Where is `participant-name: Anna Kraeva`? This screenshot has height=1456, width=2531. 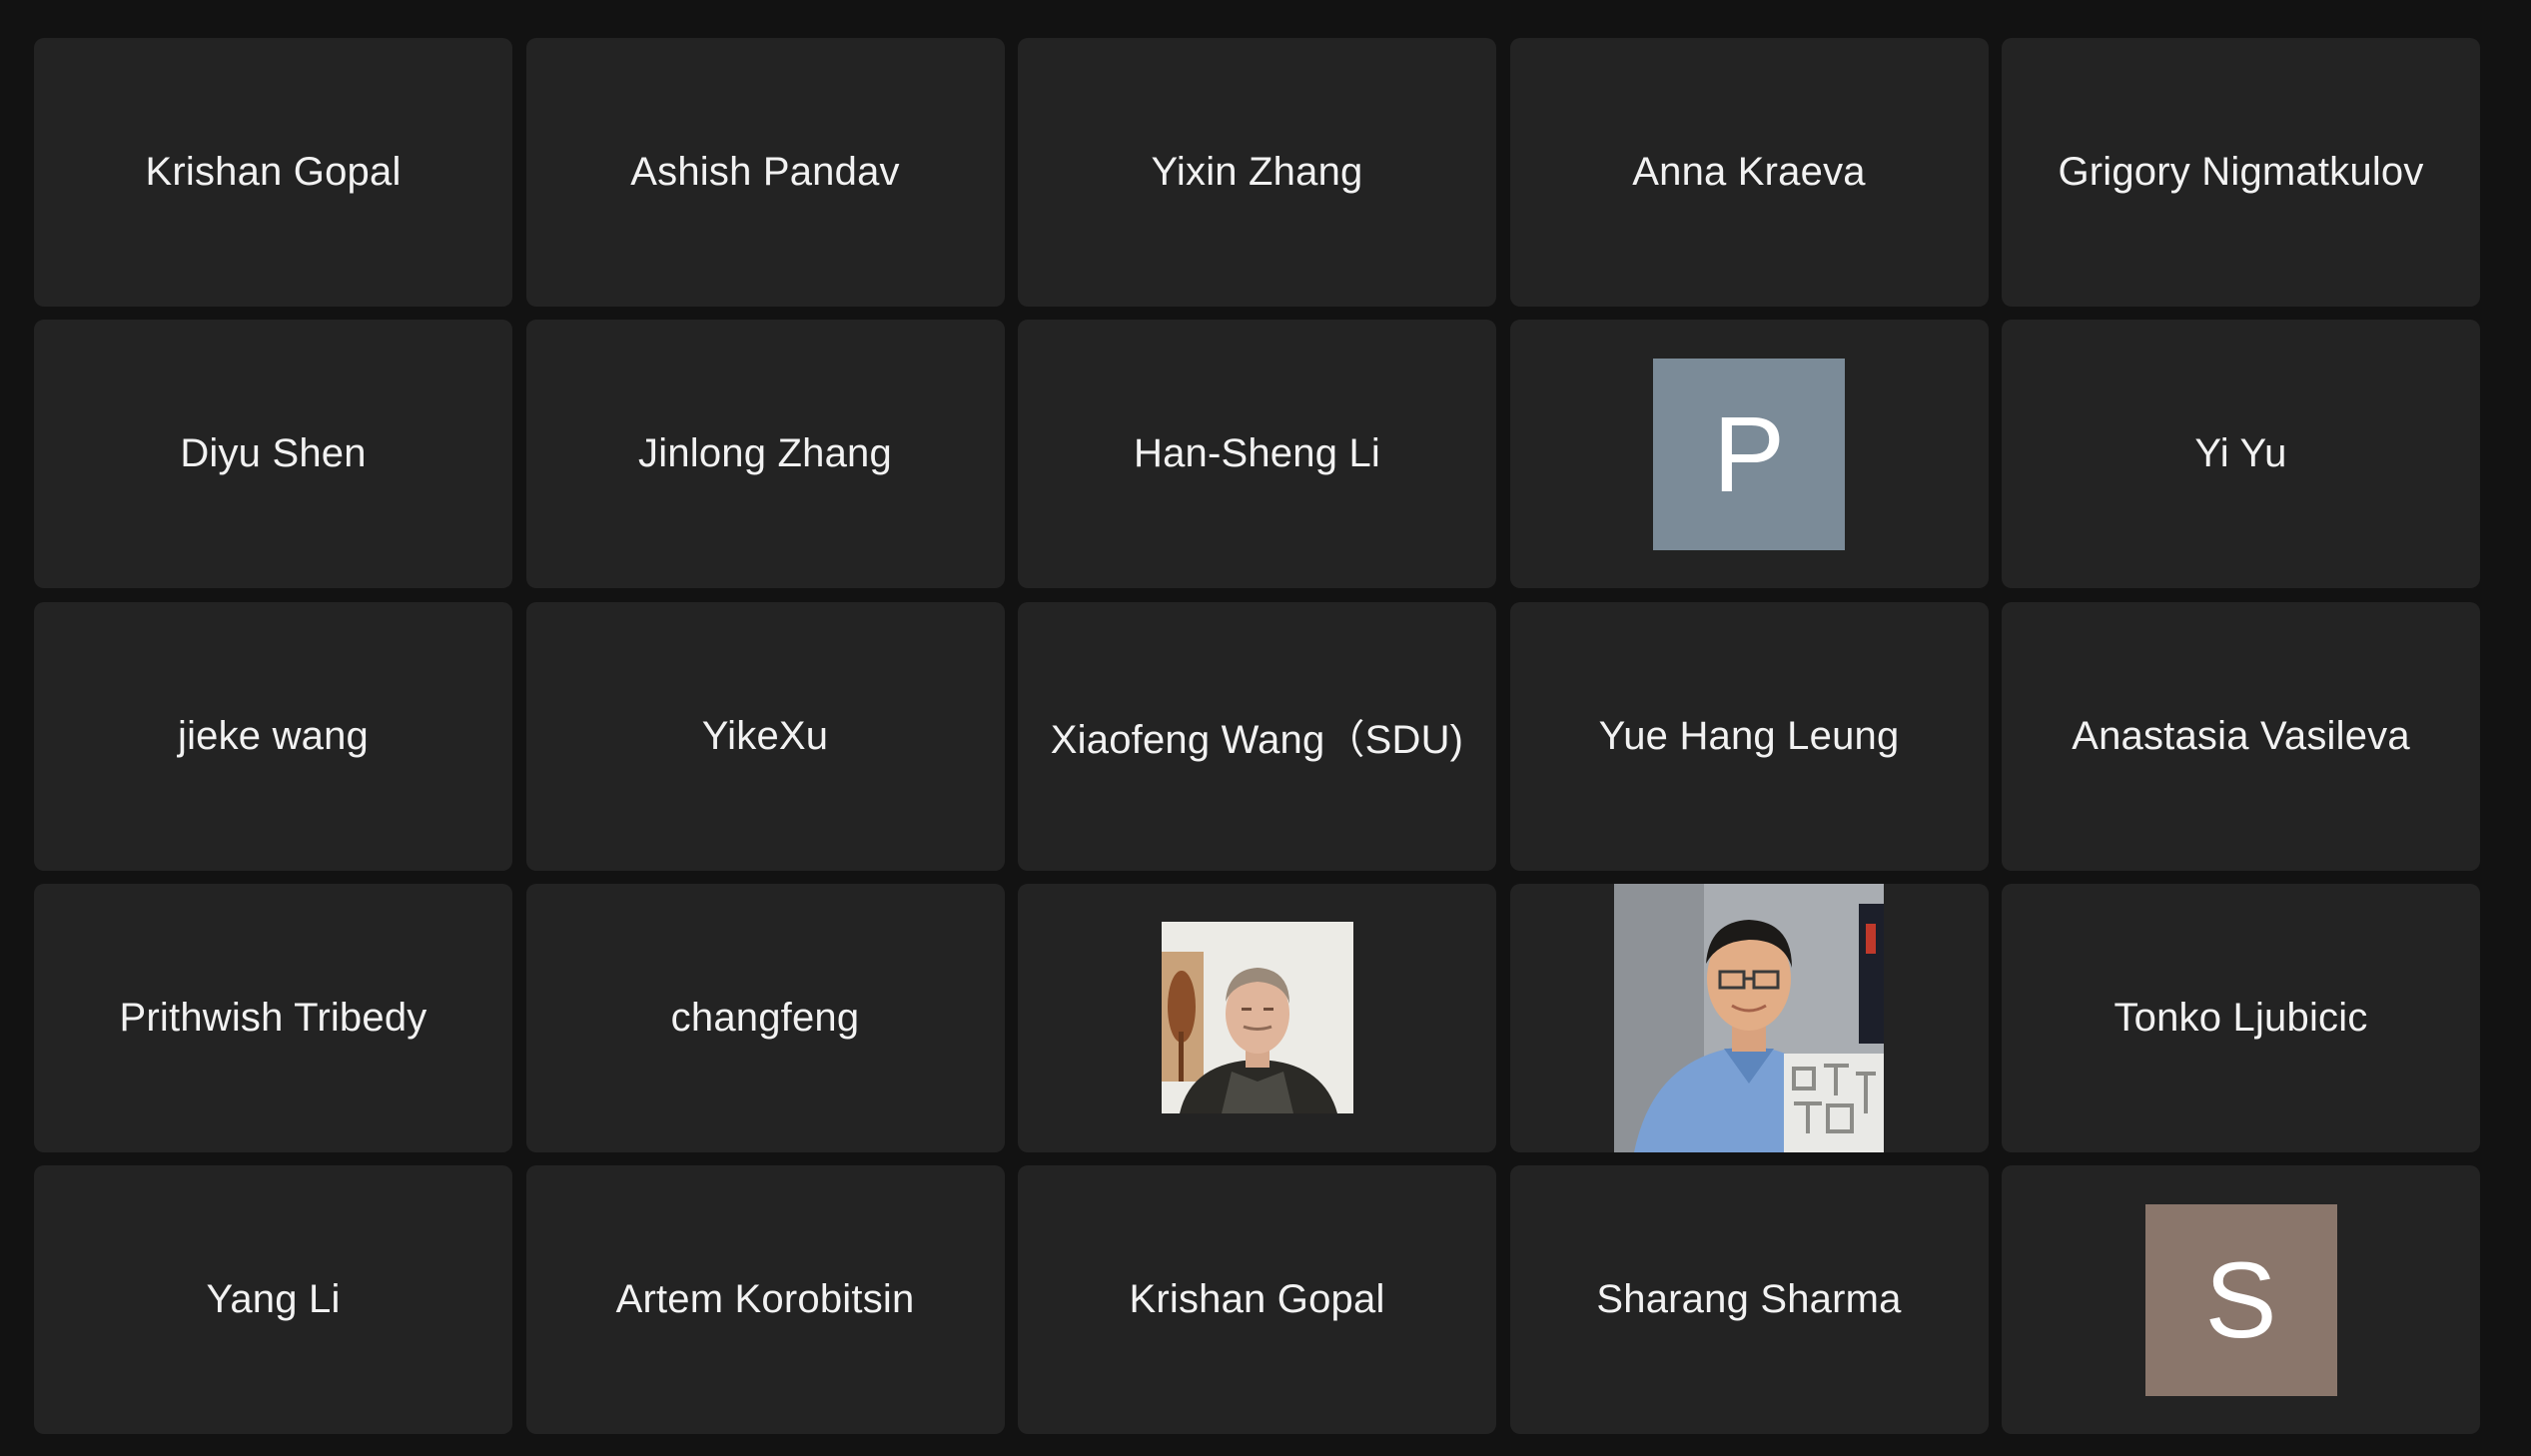
participant-name: Anna Kraeva is located at coordinates (1749, 172).